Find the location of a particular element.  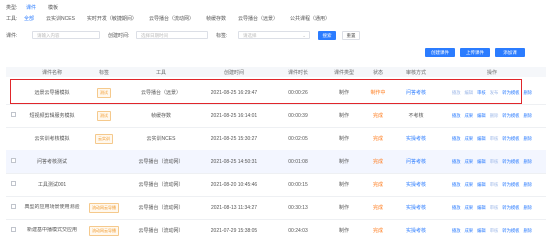

created-filter-label: 创建时间: is located at coordinates (119, 35).